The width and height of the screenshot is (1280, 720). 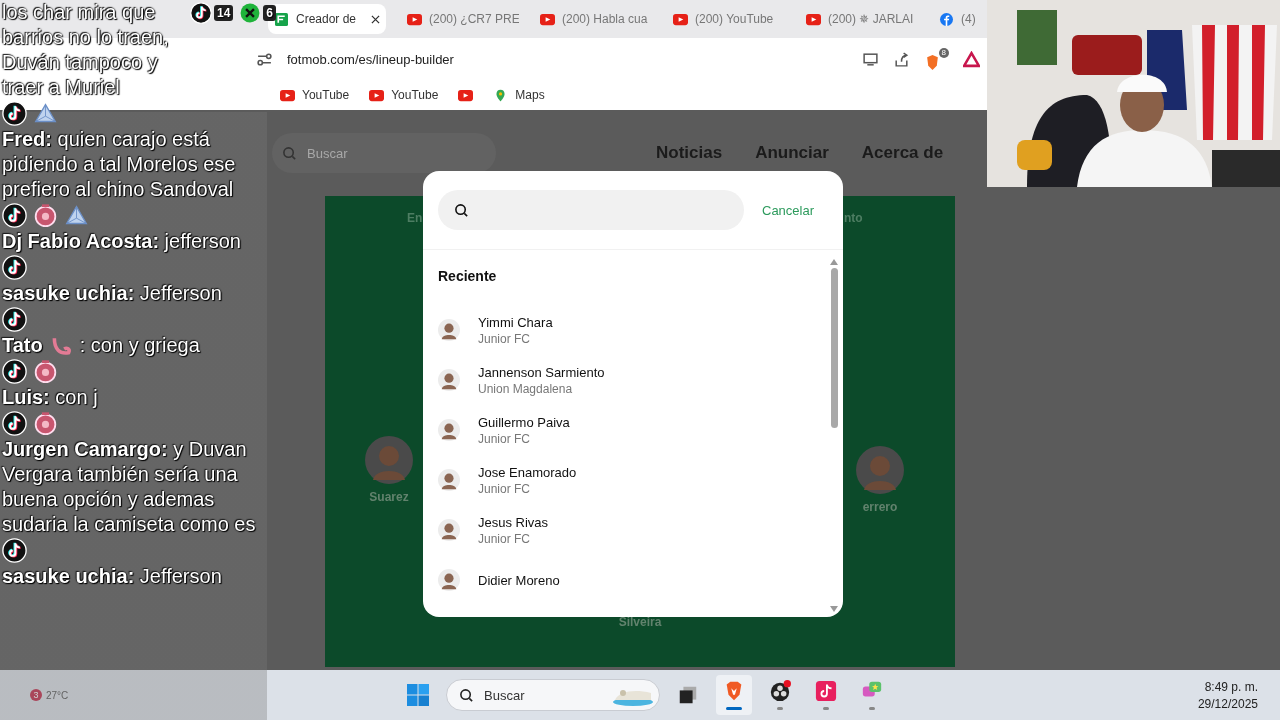 I want to click on address-field: fotmob.com/es/lineup-builder, so click(x=370, y=59).